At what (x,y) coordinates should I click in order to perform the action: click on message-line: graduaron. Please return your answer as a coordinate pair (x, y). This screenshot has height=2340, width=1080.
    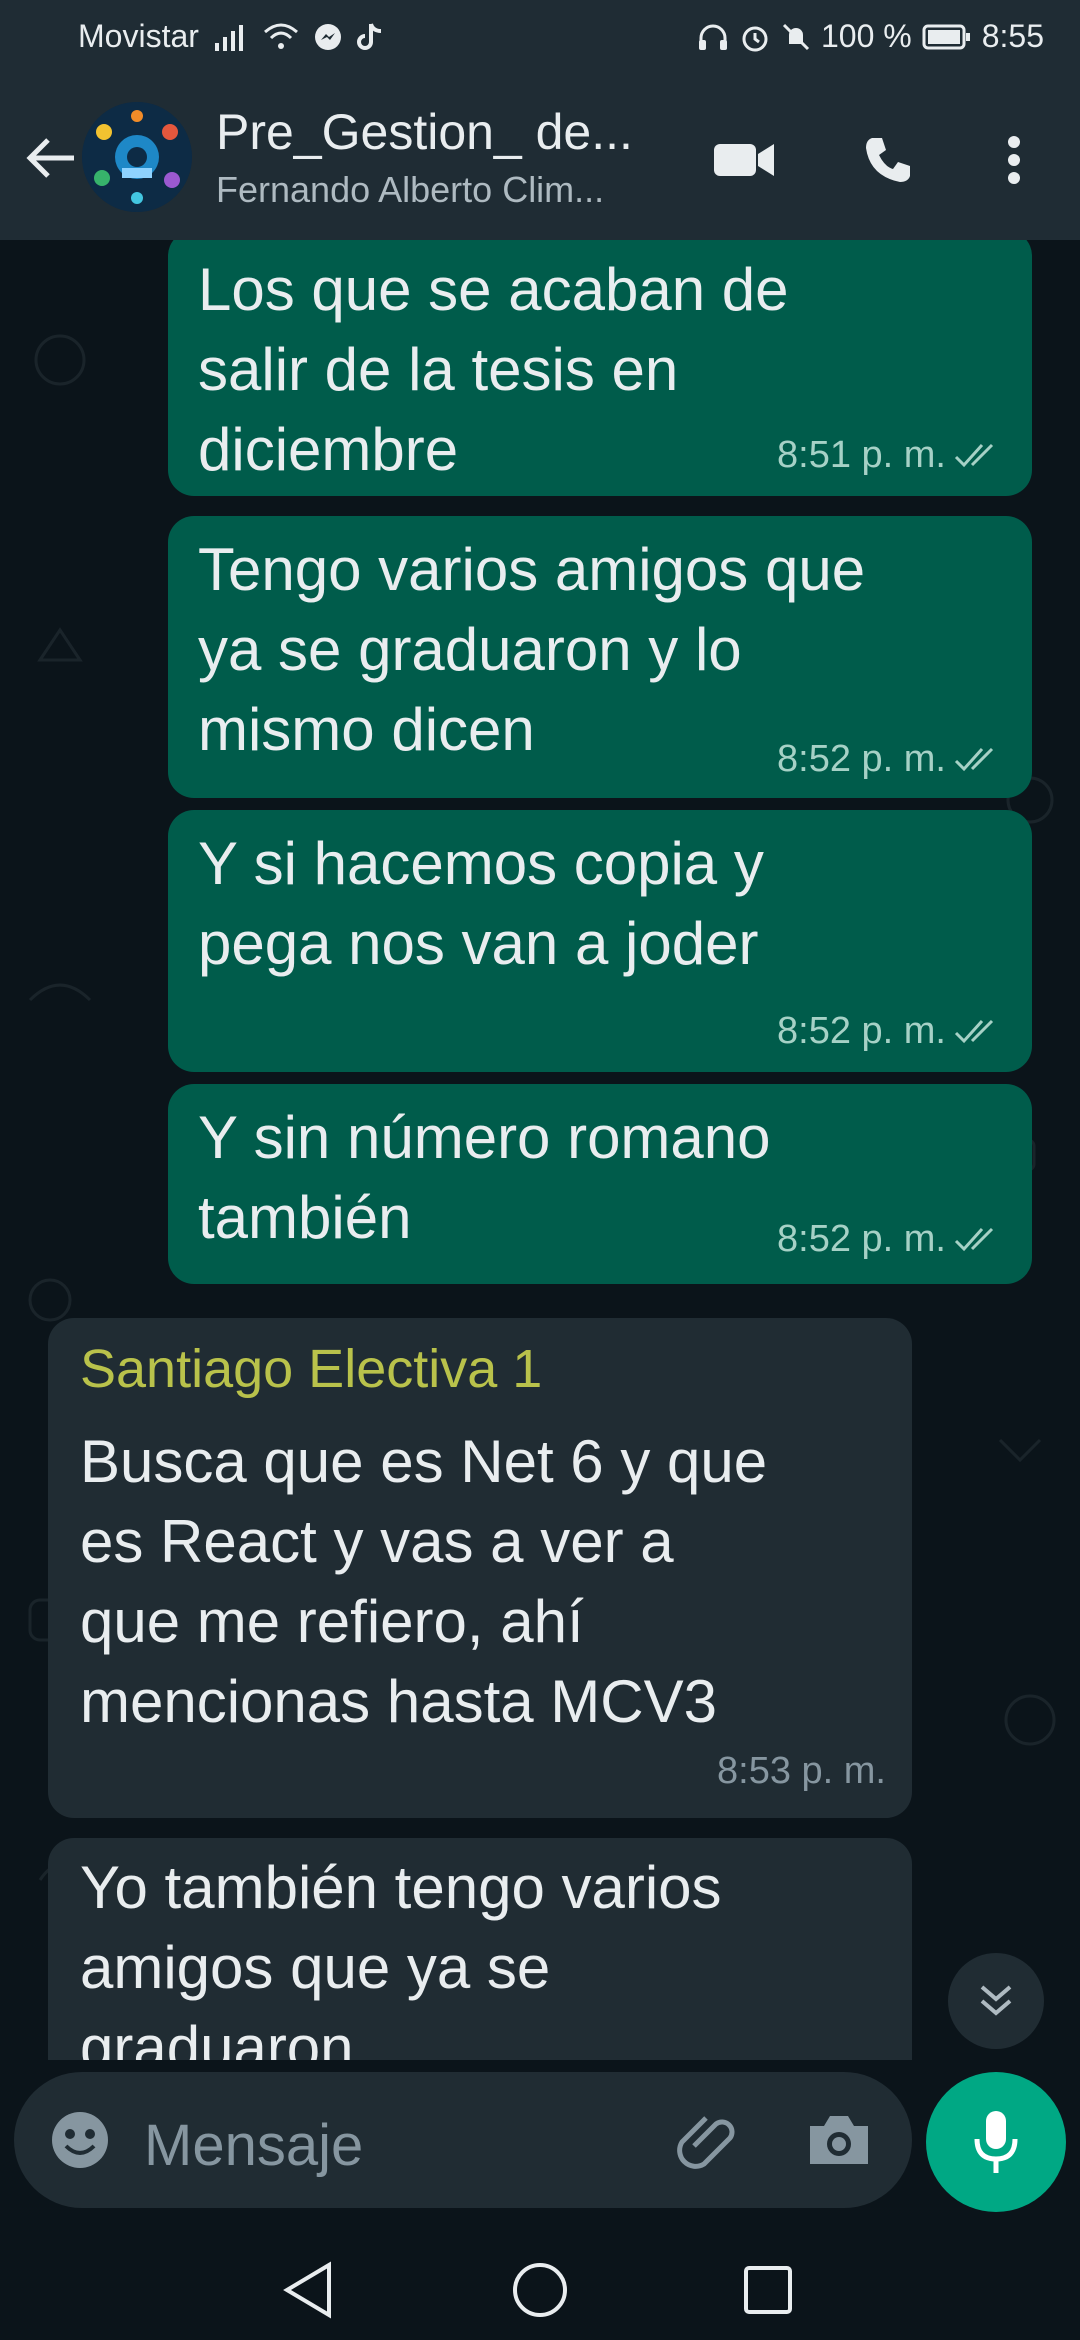
    Looking at the image, I should click on (217, 2037).